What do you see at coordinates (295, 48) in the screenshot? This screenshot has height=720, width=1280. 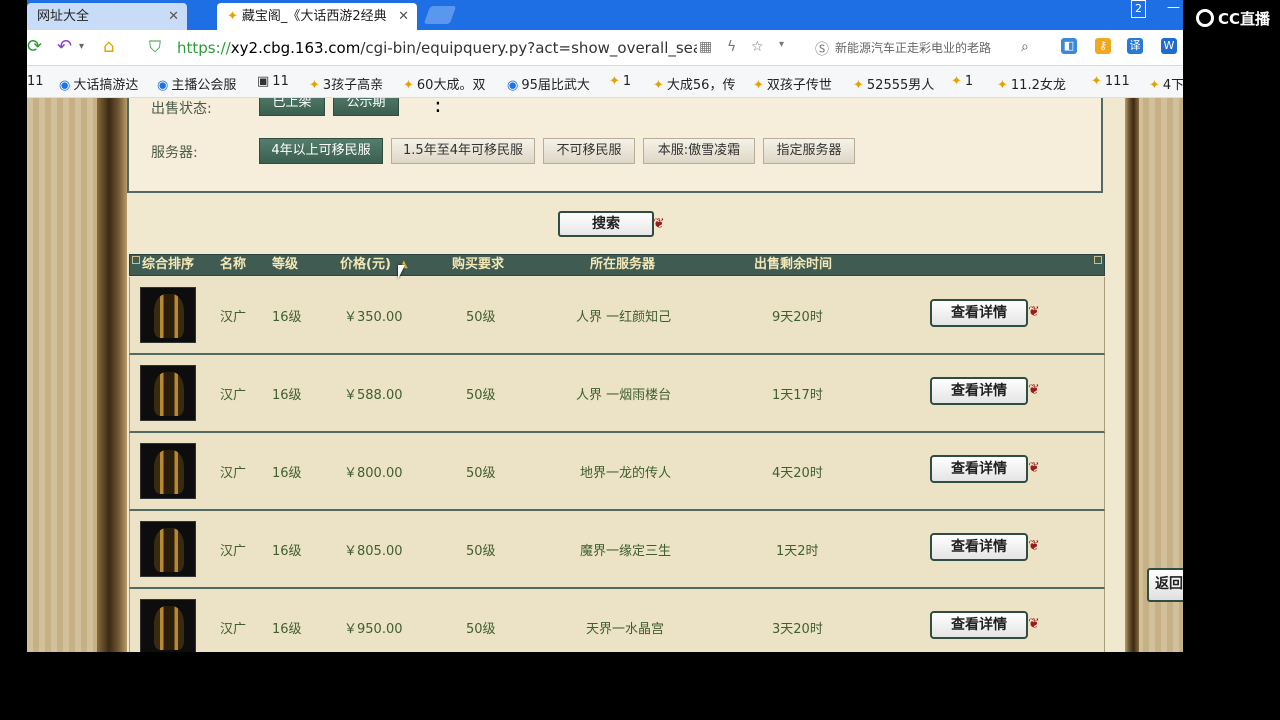 I see `url-host: xy2.cbg.163.com` at bounding box center [295, 48].